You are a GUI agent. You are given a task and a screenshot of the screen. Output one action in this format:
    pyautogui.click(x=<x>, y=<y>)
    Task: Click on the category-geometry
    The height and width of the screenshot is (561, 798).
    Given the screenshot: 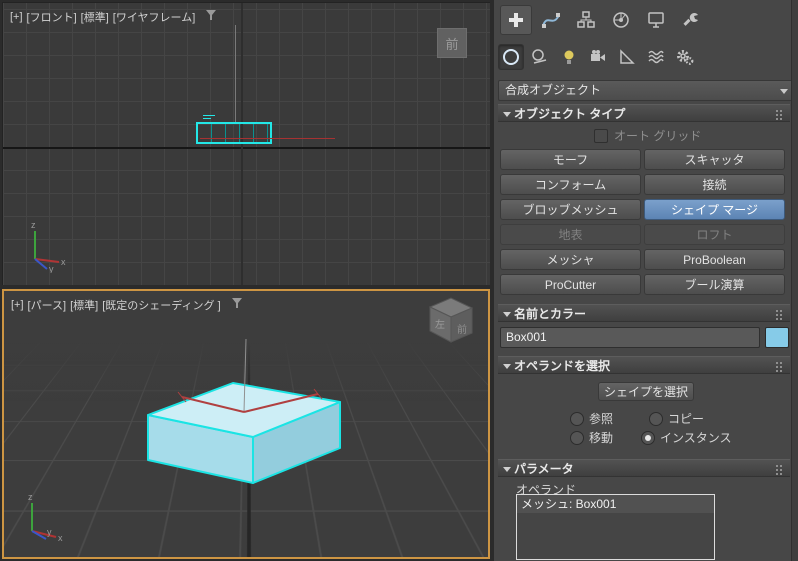 What is the action you would take?
    pyautogui.click(x=511, y=57)
    